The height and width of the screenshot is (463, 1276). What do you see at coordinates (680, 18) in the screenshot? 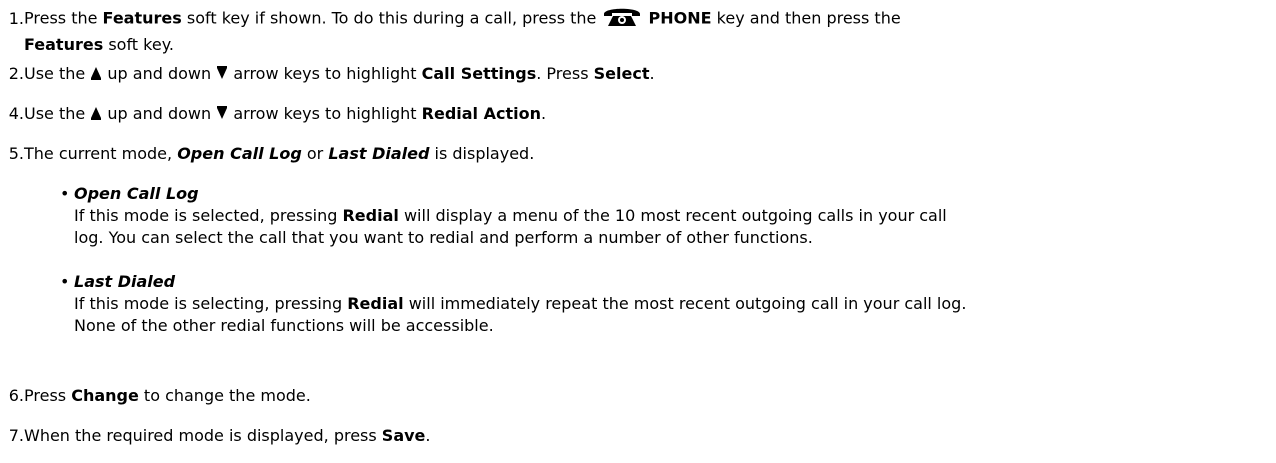
I see `phone-key-label: PHONE` at bounding box center [680, 18].